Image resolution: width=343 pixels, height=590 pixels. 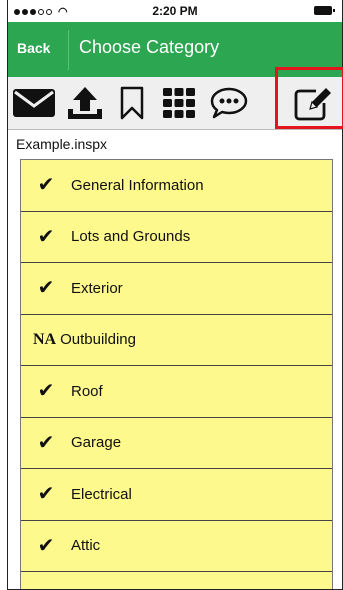 I want to click on edit-highlight-box, so click(x=309, y=98).